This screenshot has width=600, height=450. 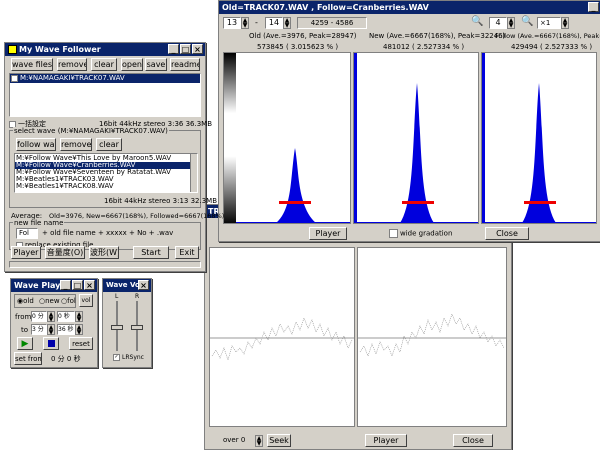 I want to click on zoom-value: 4, so click(x=498, y=23).